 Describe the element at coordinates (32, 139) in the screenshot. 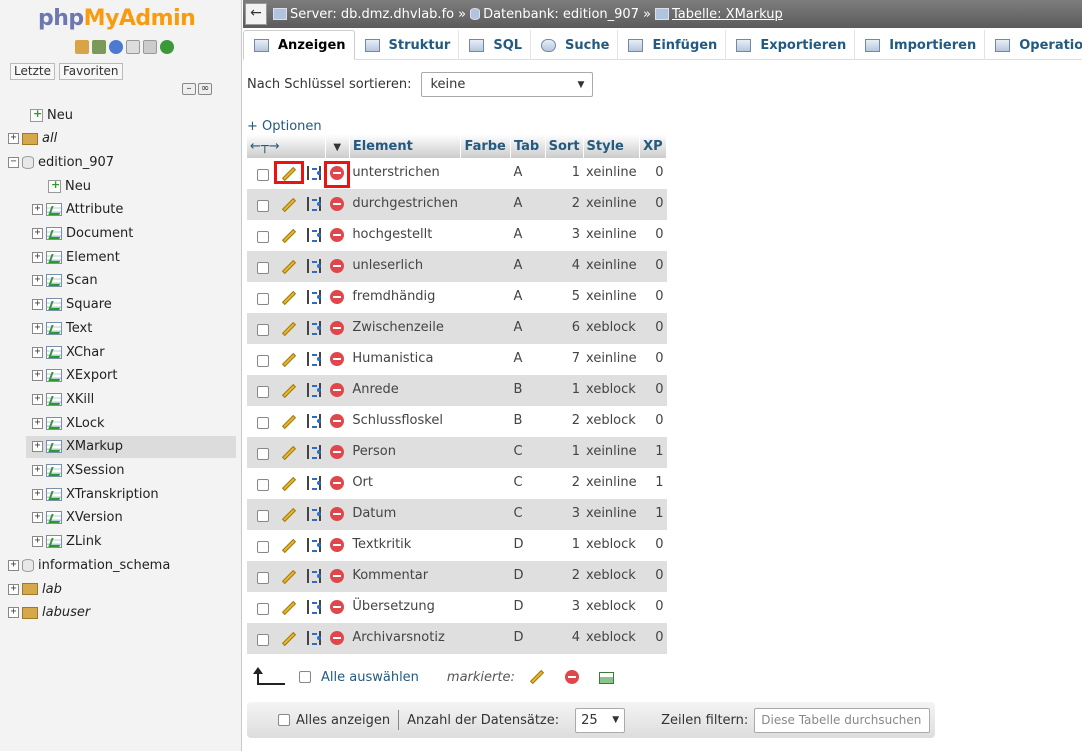

I see `tree-item-all: + all` at that location.